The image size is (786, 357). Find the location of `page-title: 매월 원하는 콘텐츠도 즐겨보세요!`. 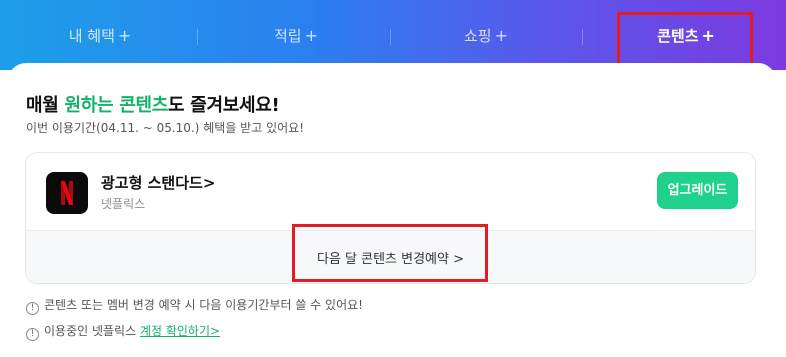

page-title: 매월 원하는 콘텐츠도 즐겨보세요! is located at coordinates (153, 104).